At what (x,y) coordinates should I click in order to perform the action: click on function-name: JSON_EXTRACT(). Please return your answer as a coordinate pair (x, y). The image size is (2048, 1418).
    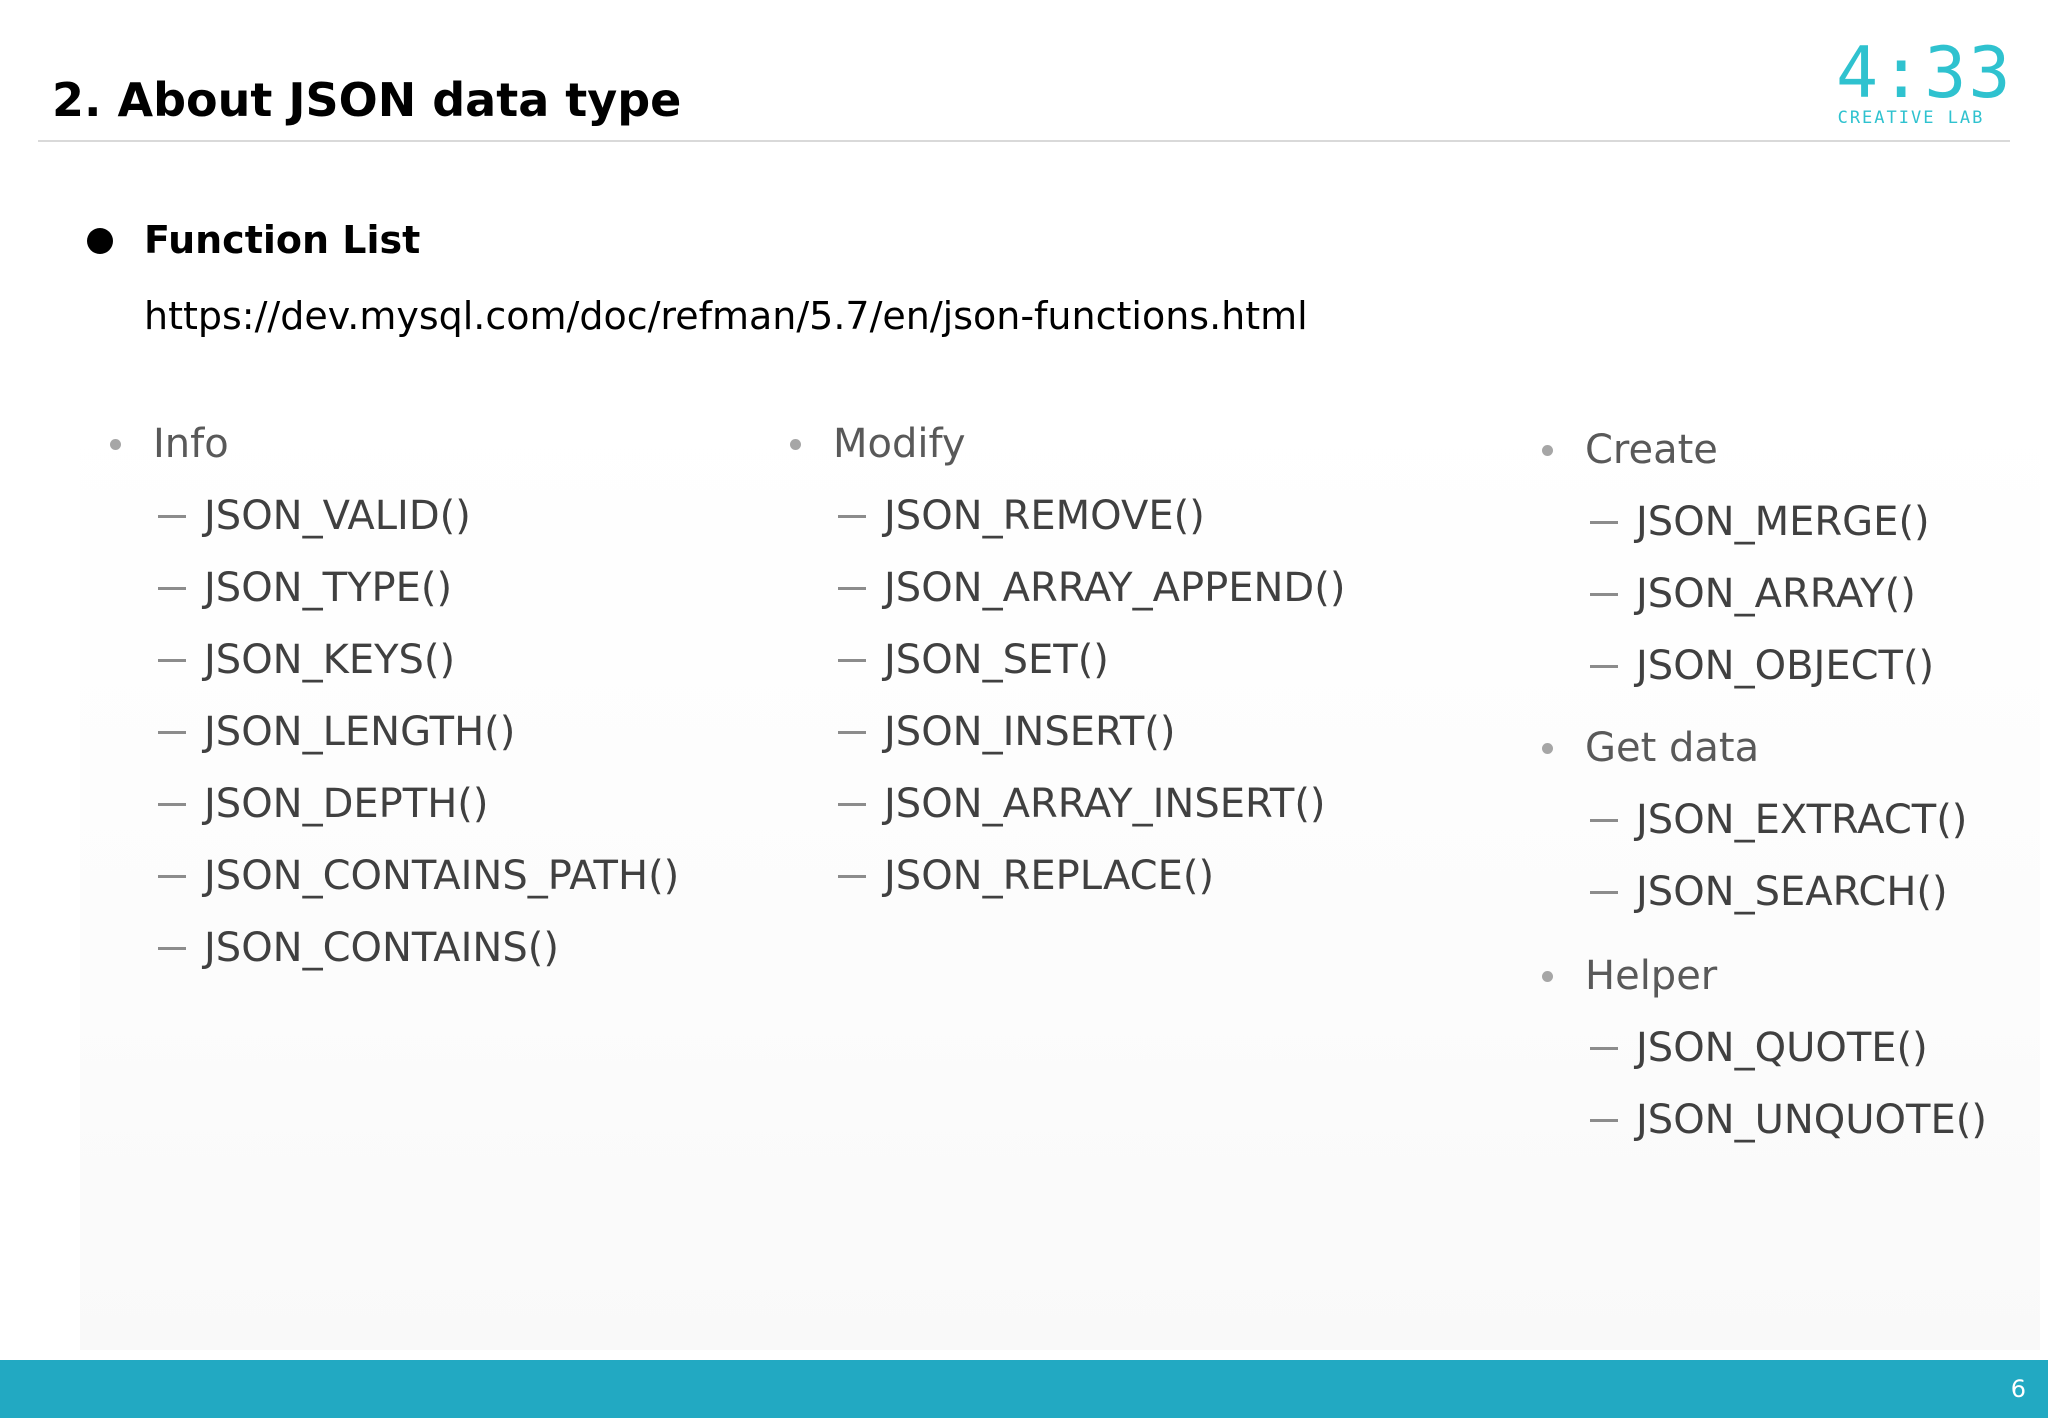
    Looking at the image, I should click on (1802, 820).